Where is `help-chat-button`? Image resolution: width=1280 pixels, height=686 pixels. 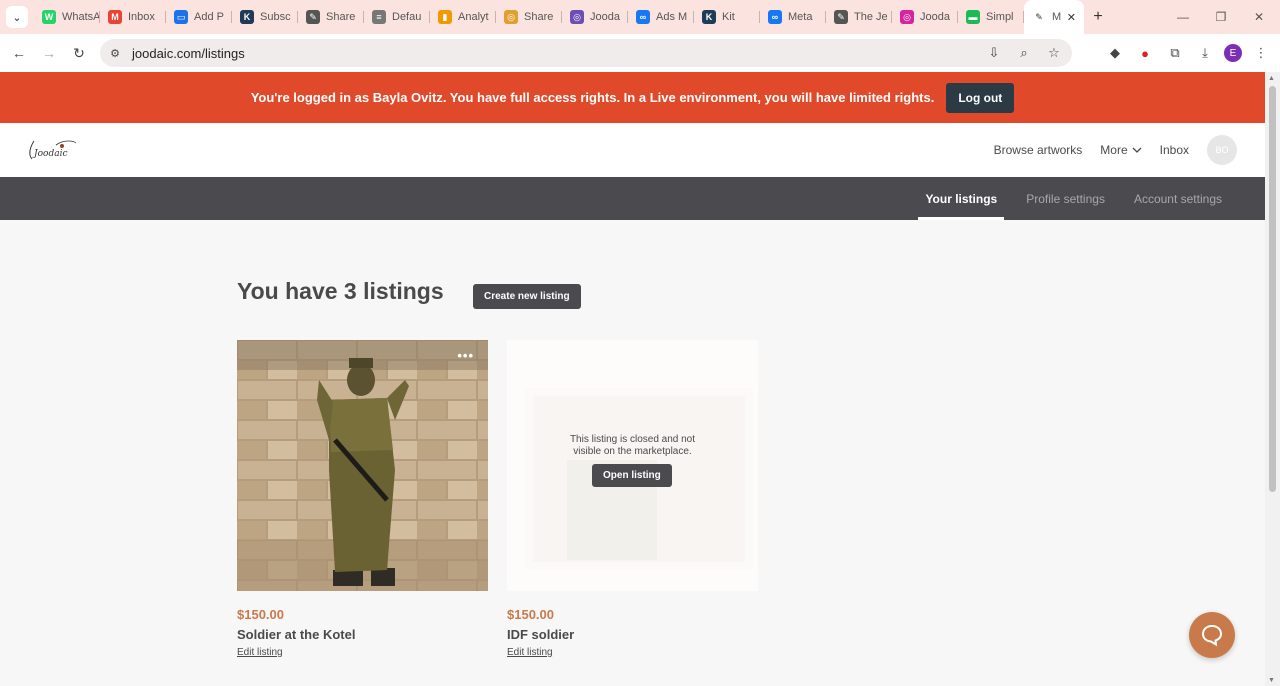 help-chat-button is located at coordinates (1212, 635).